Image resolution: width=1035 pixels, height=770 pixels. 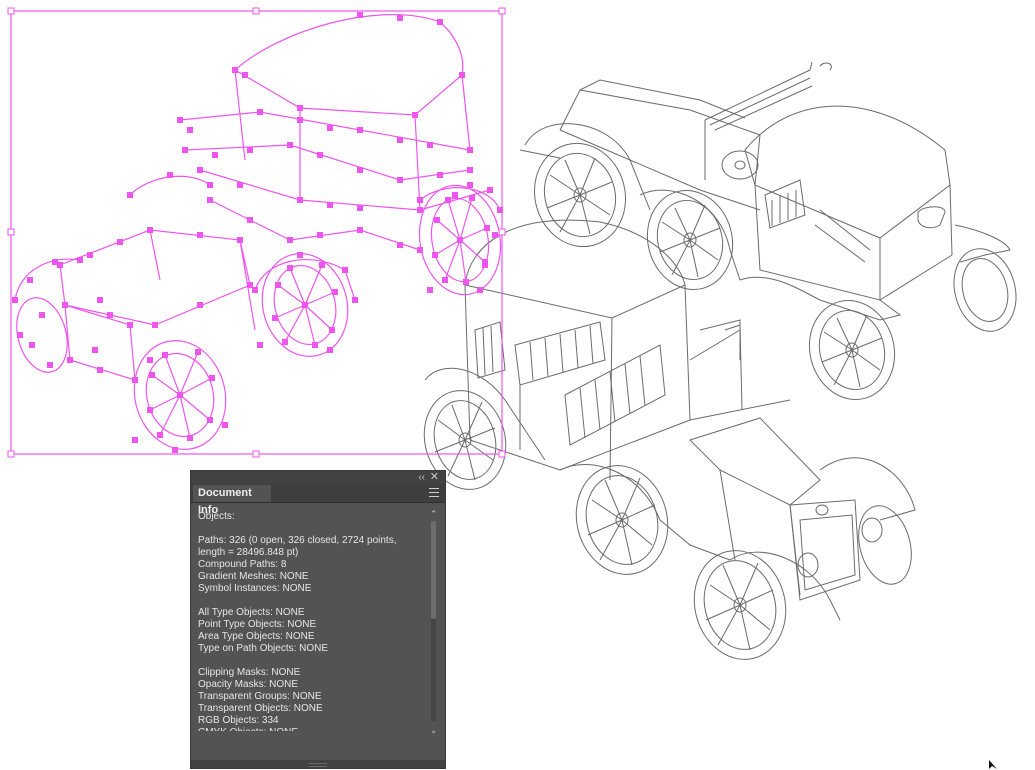 What do you see at coordinates (434, 477) in the screenshot?
I see `close-icon: ✕` at bounding box center [434, 477].